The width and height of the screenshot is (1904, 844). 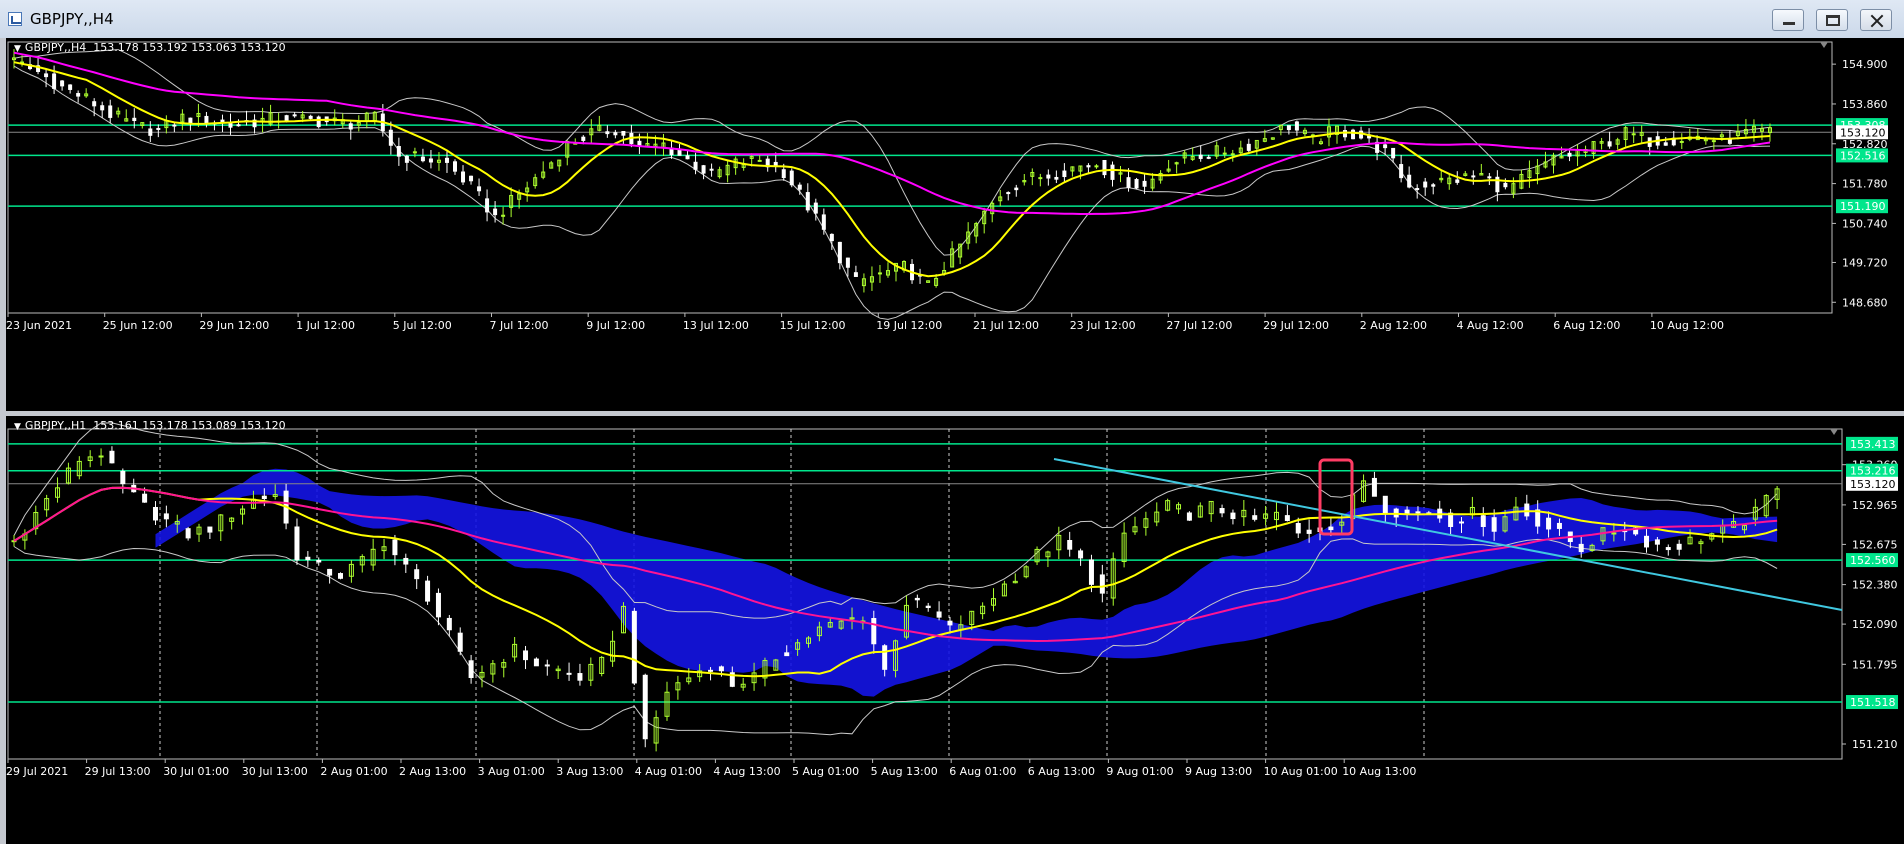 What do you see at coordinates (1687, 325) in the screenshot?
I see `time-tick-label: 10 Aug 12:00` at bounding box center [1687, 325].